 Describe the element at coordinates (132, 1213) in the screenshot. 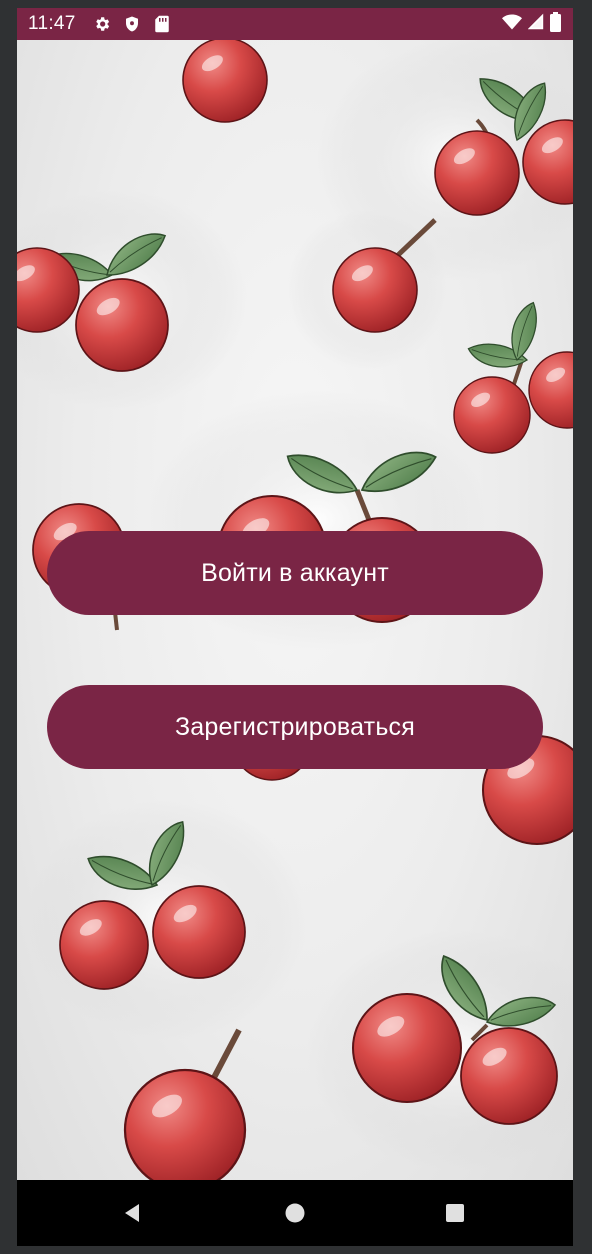

I see `back-icon` at that location.